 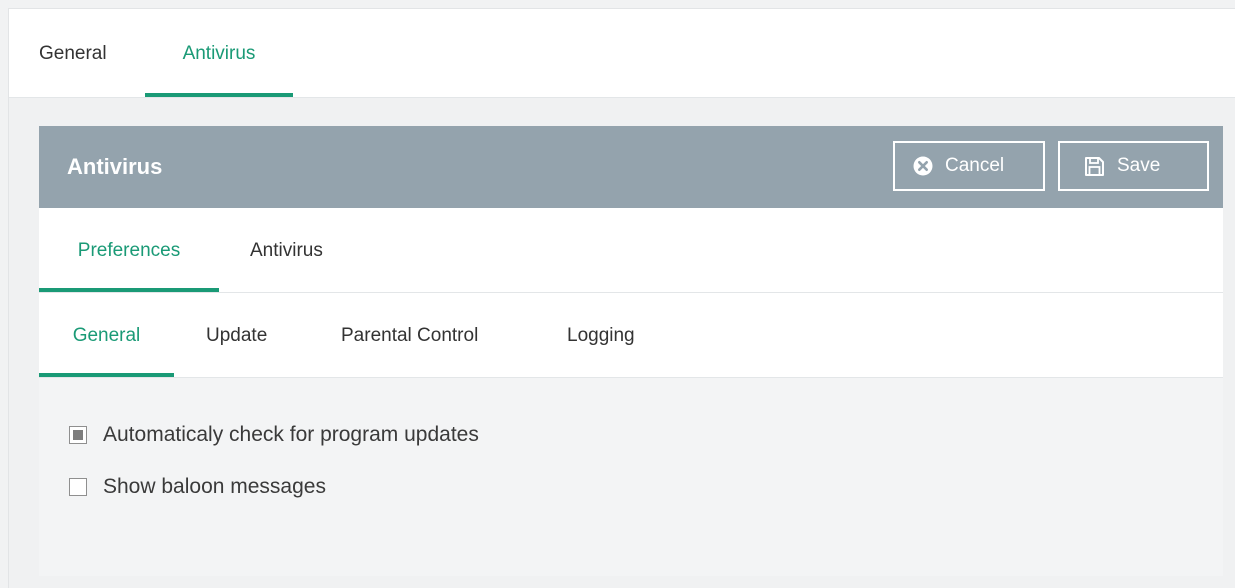 I want to click on save-label: Save, so click(x=1139, y=165).